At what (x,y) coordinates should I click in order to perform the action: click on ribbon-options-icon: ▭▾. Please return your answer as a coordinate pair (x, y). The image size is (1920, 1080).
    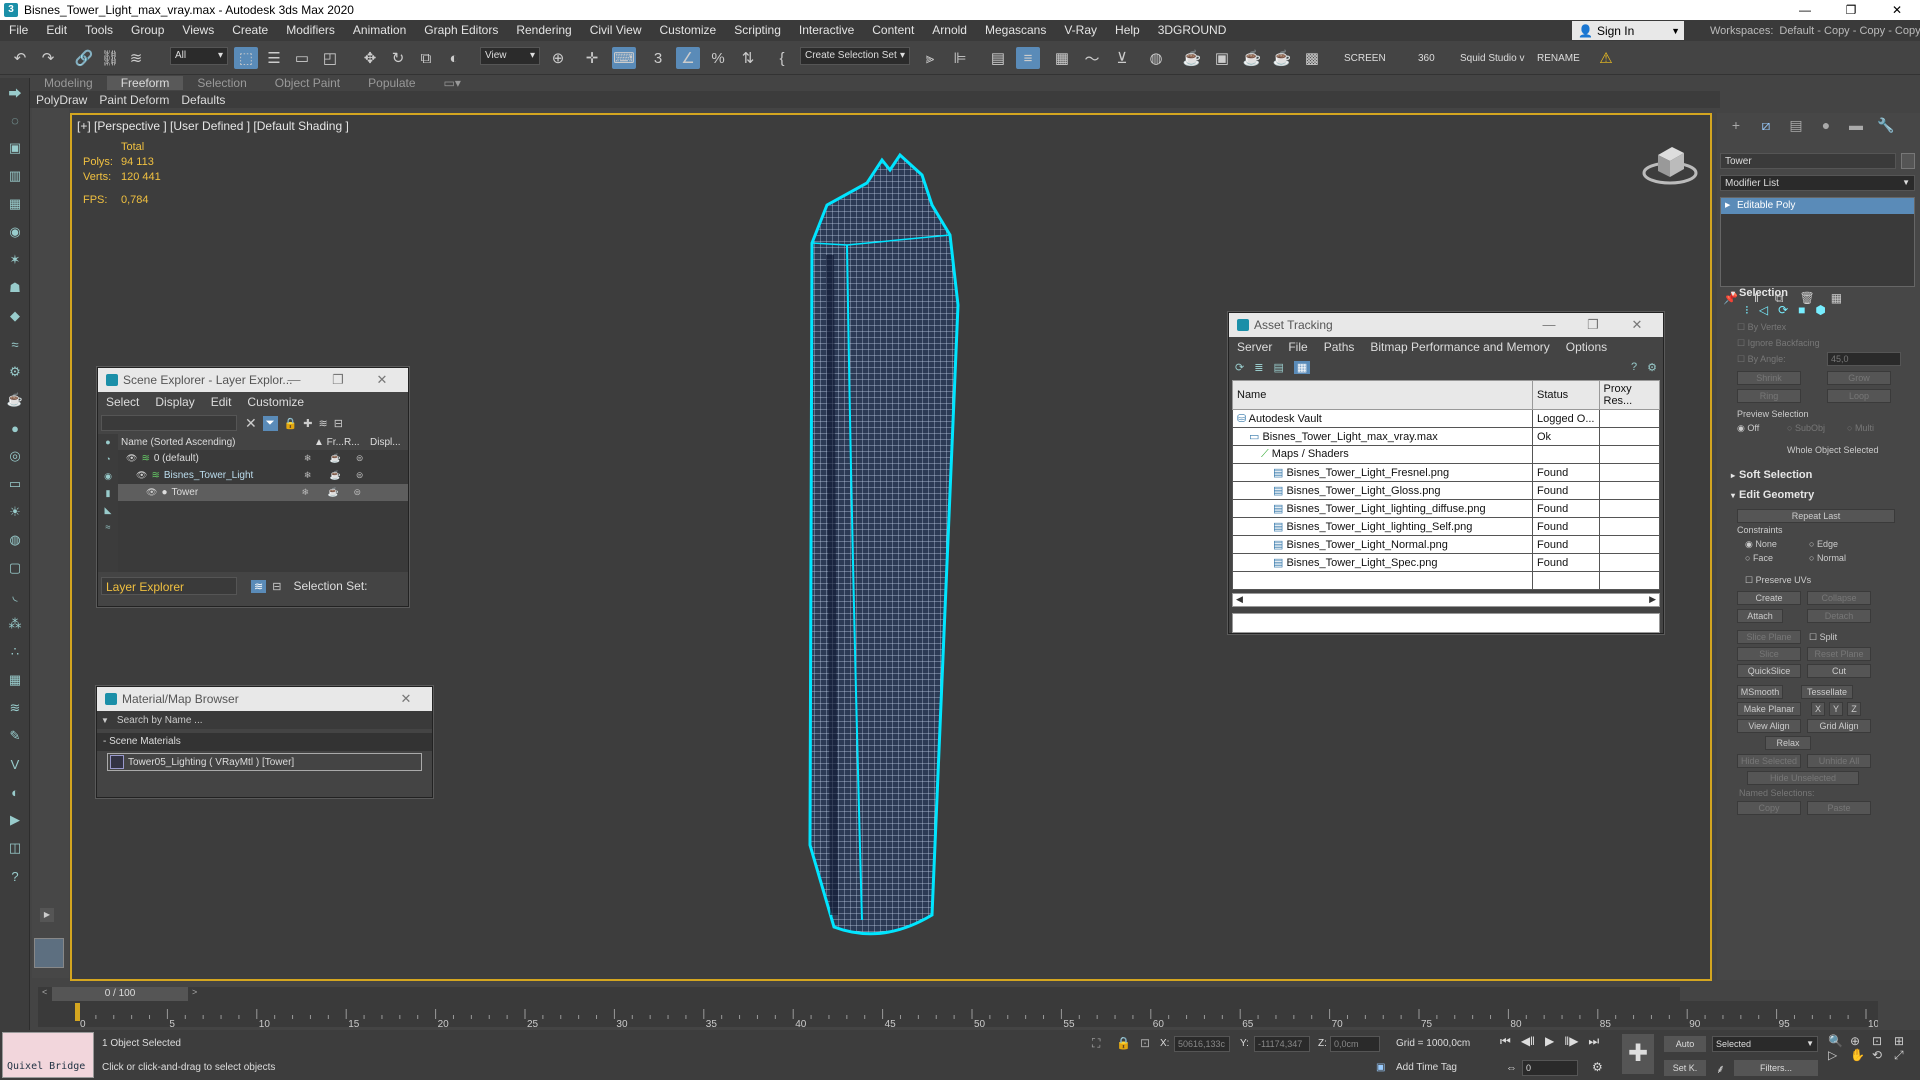
    Looking at the image, I should click on (452, 83).